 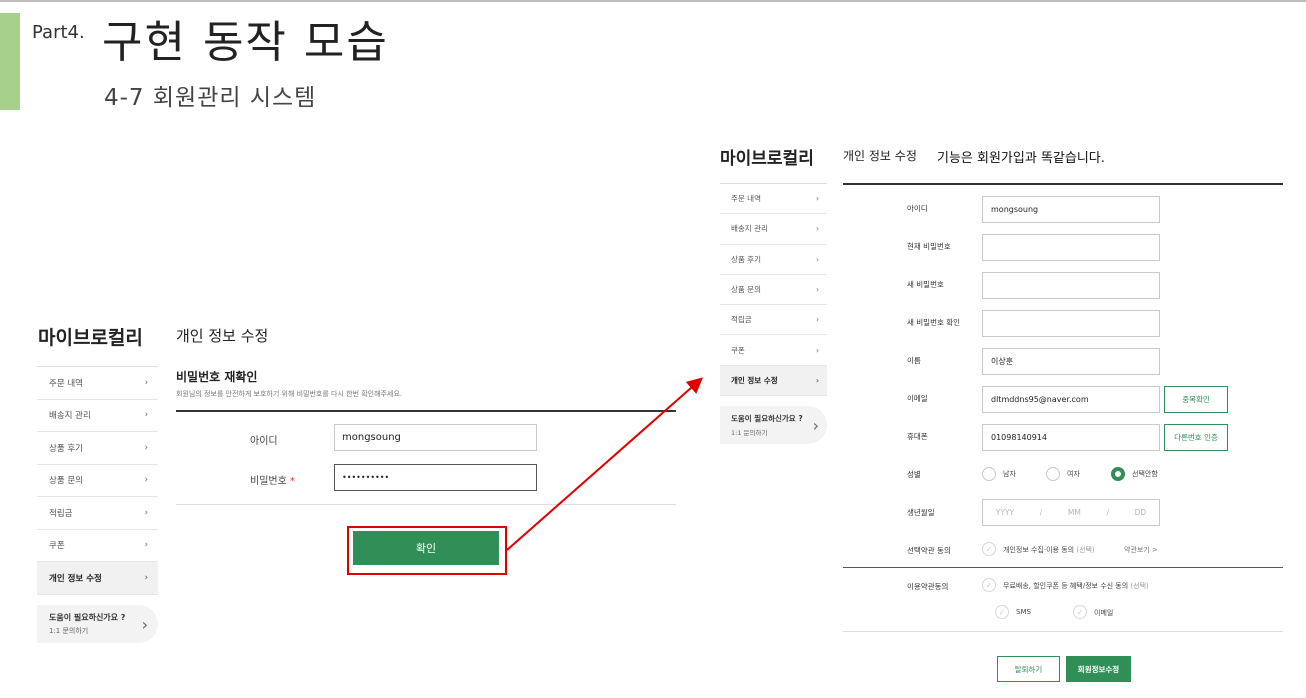 What do you see at coordinates (10, 61) in the screenshot?
I see `slide-accent-bar` at bounding box center [10, 61].